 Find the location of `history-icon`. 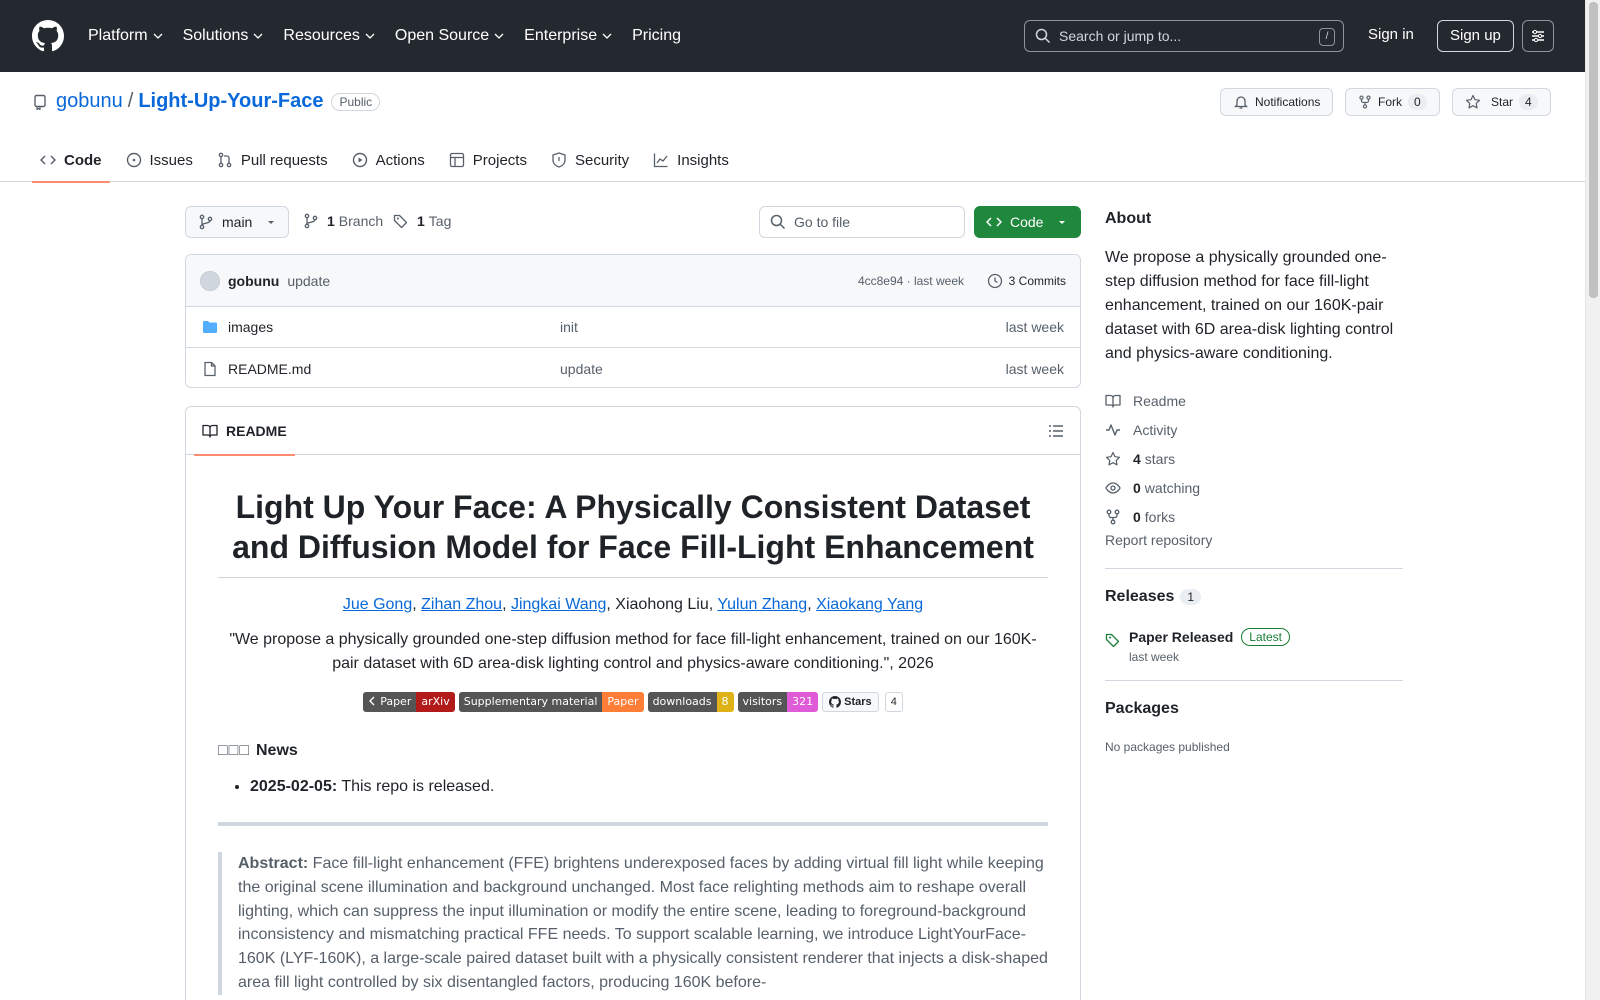

history-icon is located at coordinates (994, 280).